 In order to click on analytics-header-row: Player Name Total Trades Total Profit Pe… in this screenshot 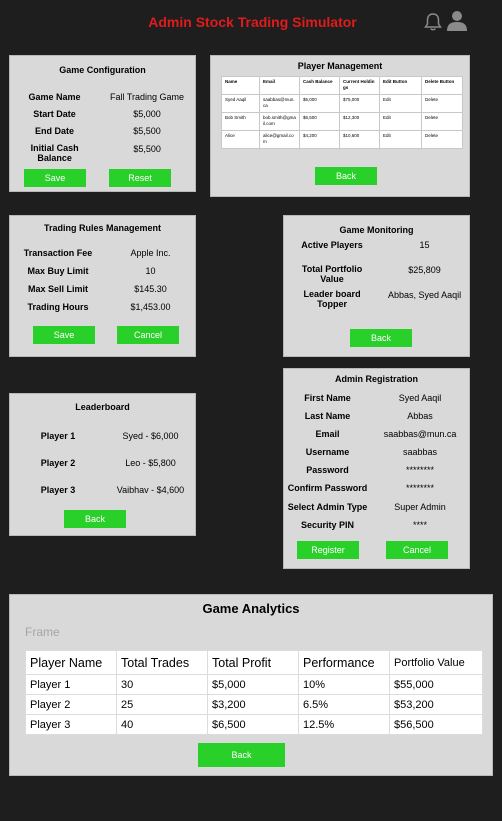, I will do `click(254, 662)`.